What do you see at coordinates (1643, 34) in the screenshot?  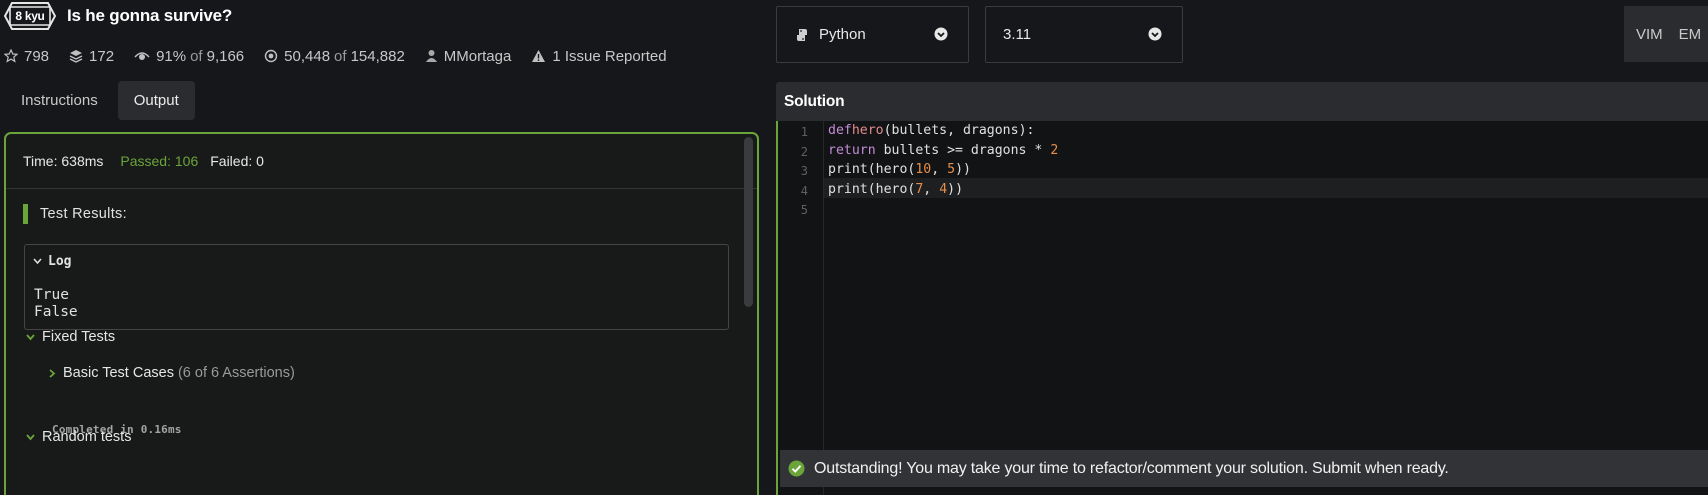 I see `vim-mode-button: VIM` at bounding box center [1643, 34].